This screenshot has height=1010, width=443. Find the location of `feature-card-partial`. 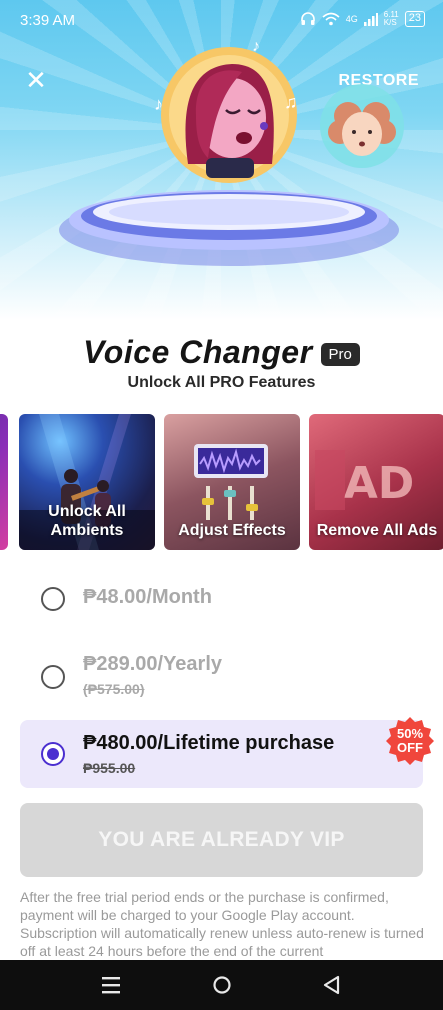

feature-card-partial is located at coordinates (4, 482).